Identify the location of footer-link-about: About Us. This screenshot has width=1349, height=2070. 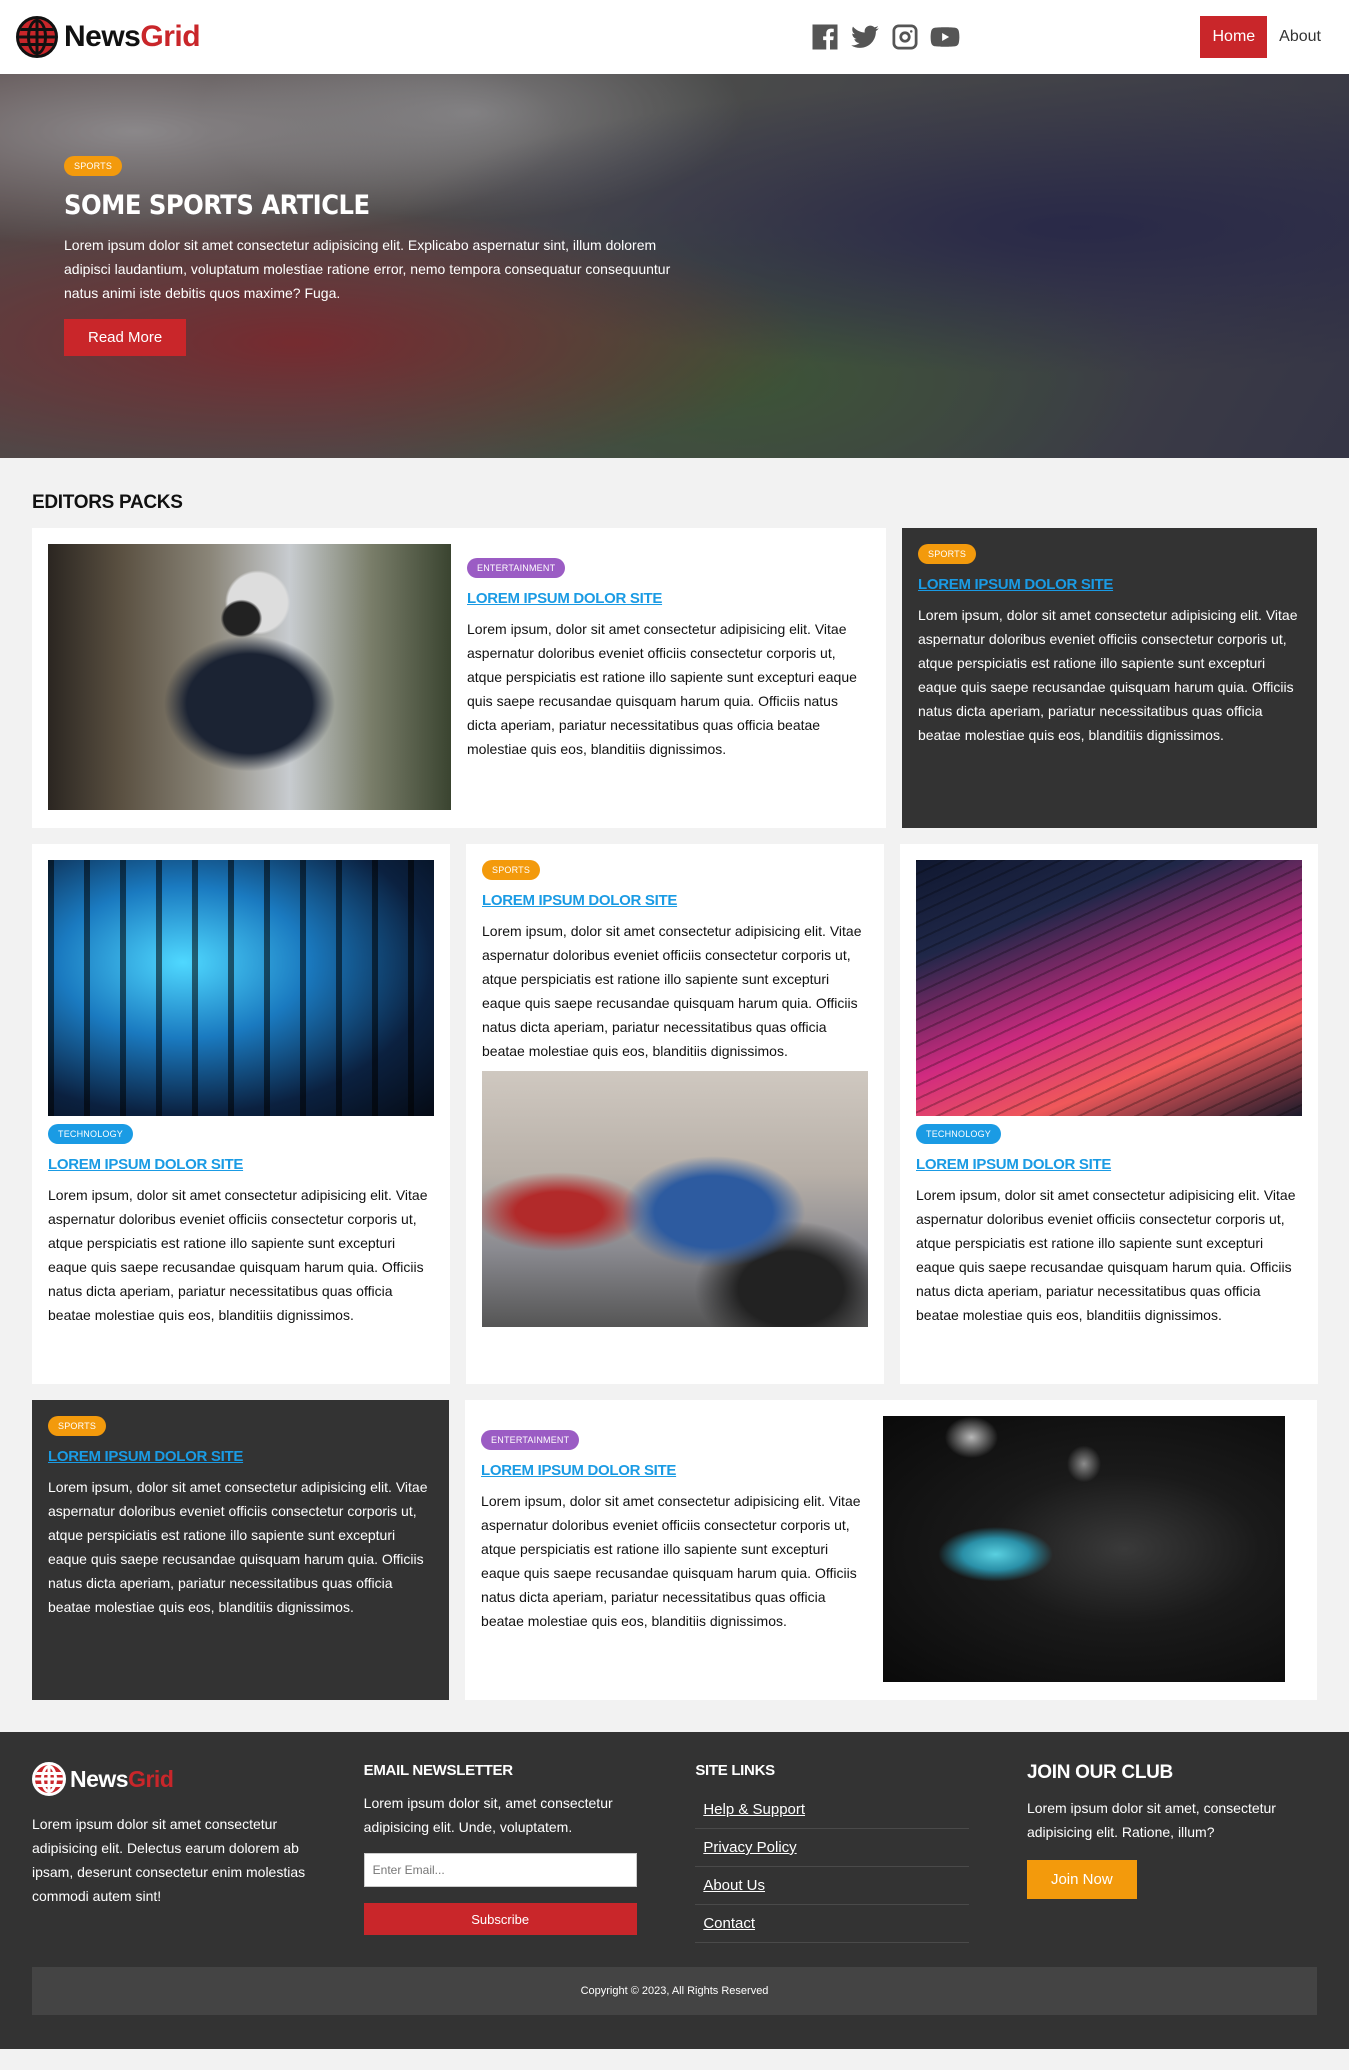
(832, 1886).